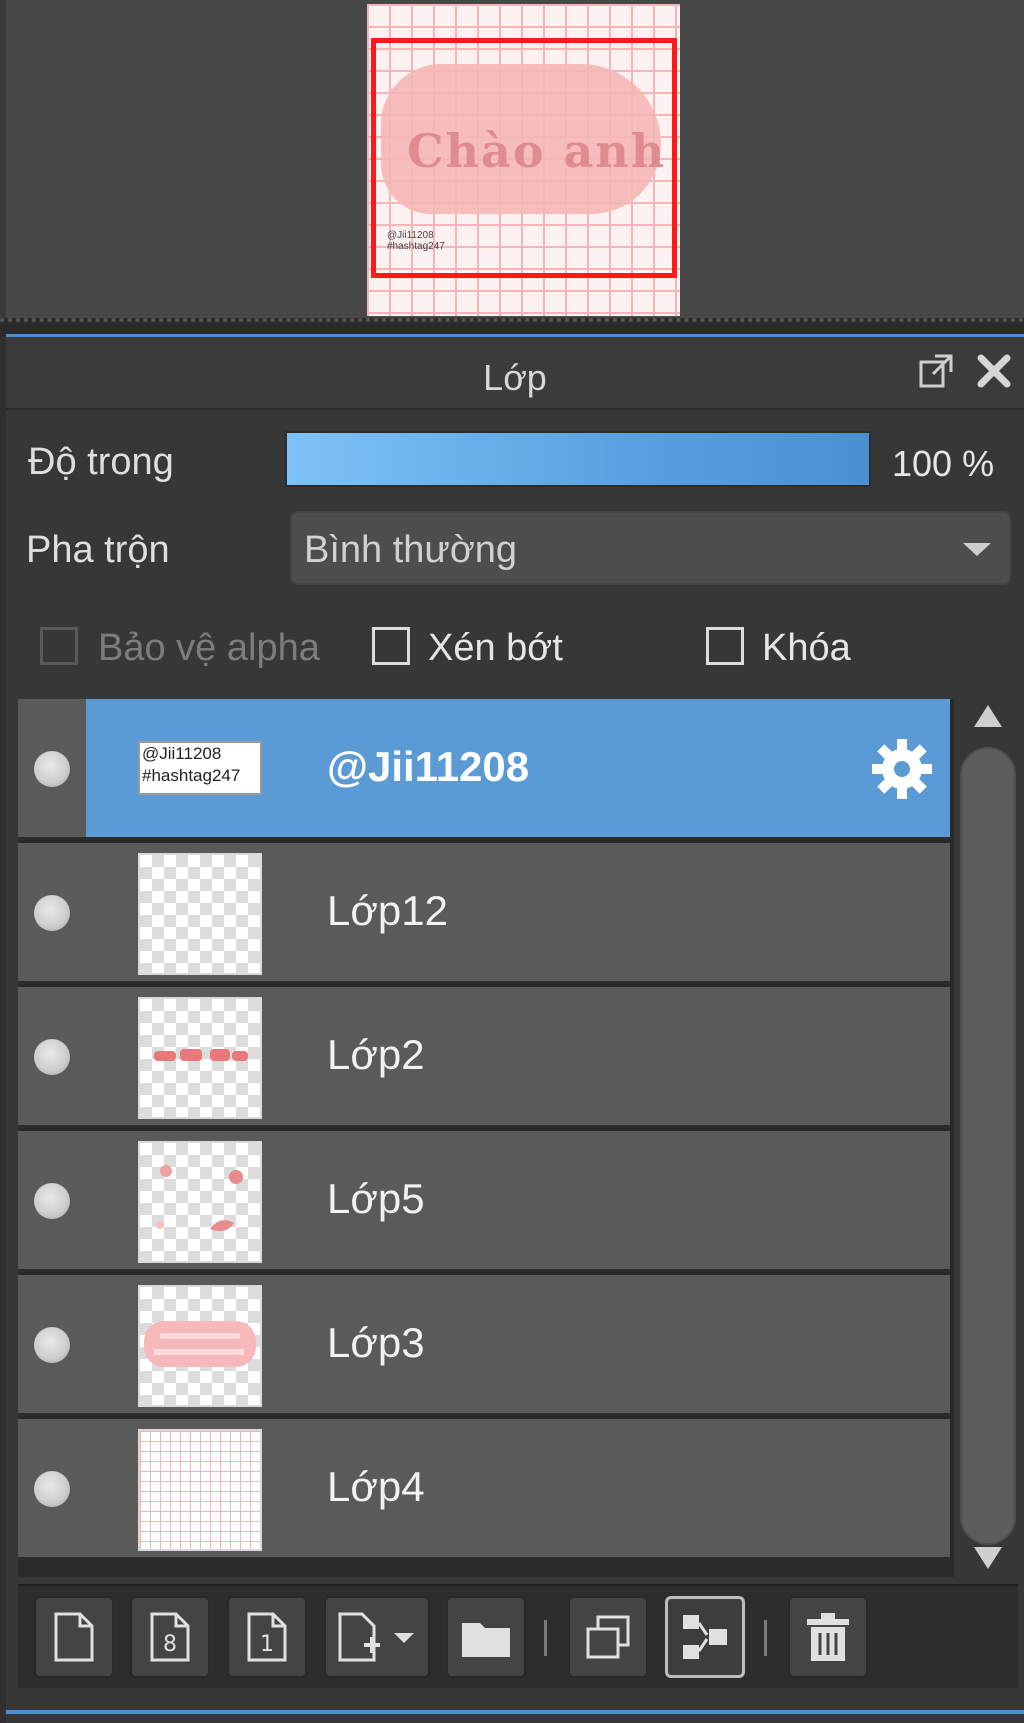 This screenshot has height=1723, width=1024. I want to click on lettering-thumb, so click(201, 1055).